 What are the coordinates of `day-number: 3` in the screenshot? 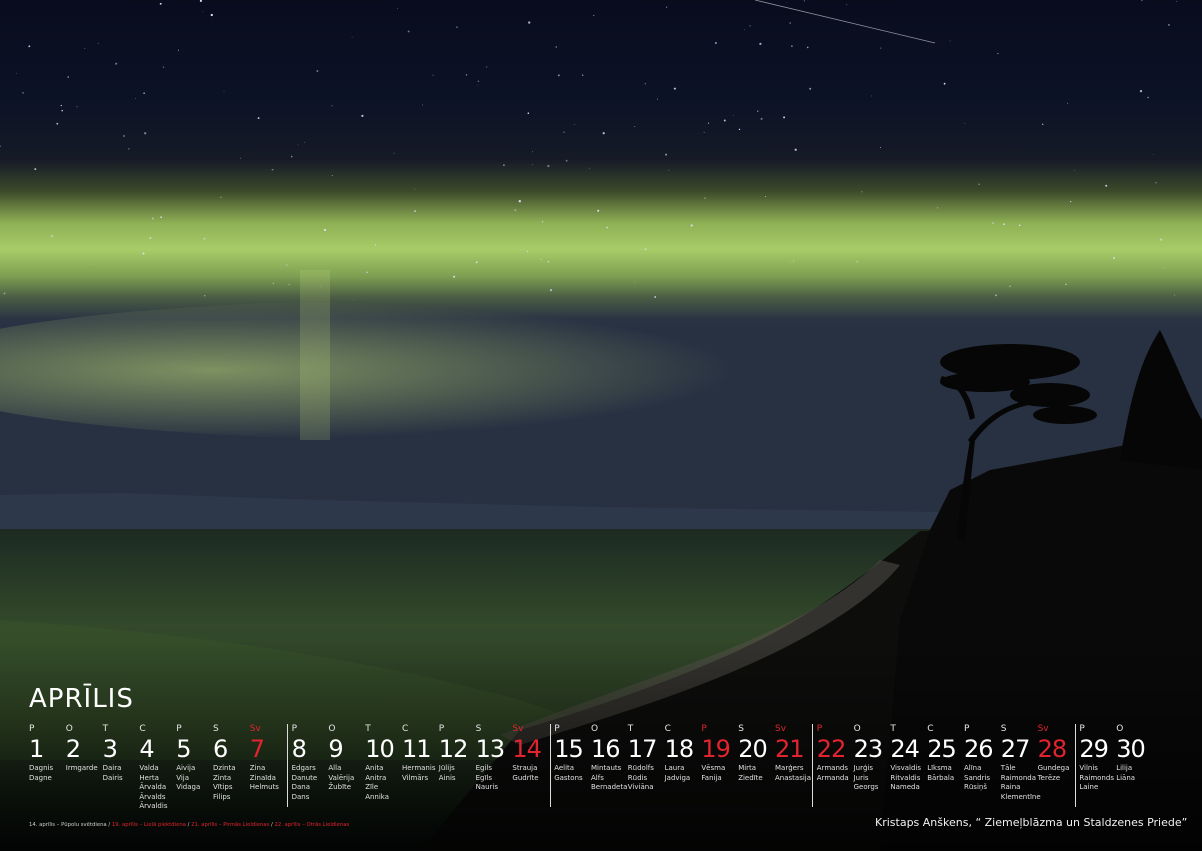 It's located at (110, 749).